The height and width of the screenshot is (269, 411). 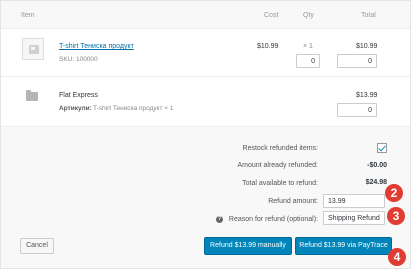 What do you see at coordinates (273, 219) in the screenshot?
I see `refund-reason-label: Reason for refund (optional):` at bounding box center [273, 219].